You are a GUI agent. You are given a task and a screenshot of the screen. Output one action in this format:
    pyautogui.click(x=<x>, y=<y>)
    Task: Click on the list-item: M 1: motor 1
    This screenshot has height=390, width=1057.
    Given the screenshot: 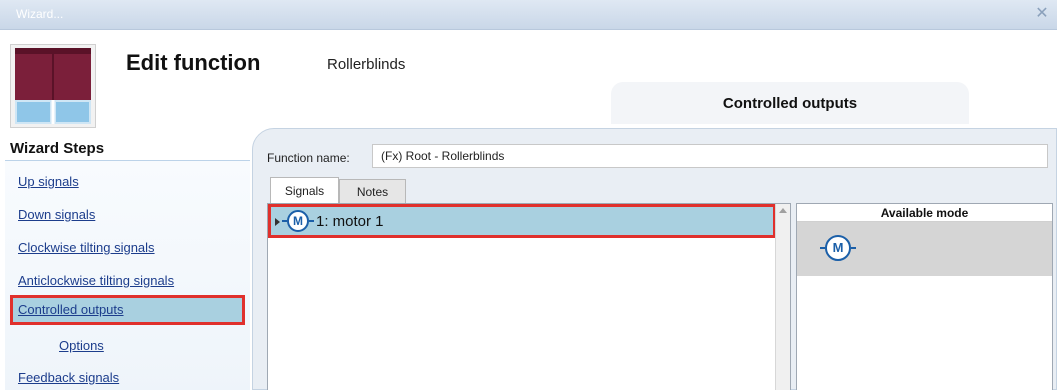 What is the action you would take?
    pyautogui.click(x=522, y=221)
    